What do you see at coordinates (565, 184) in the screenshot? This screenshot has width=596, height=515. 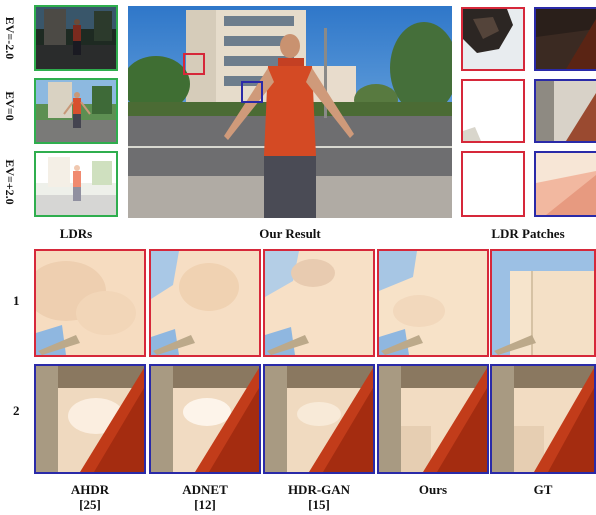 I see `ldr-patch-blue-bright` at bounding box center [565, 184].